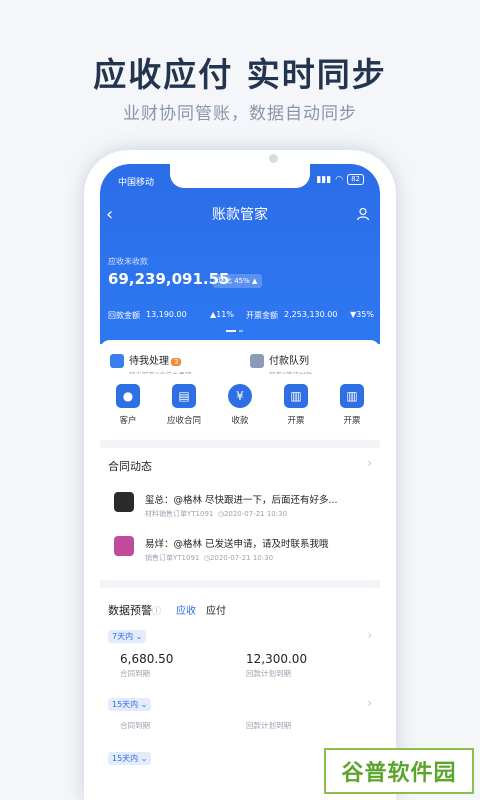 The height and width of the screenshot is (800, 480). What do you see at coordinates (136, 183) in the screenshot?
I see `carrier-label: 中国移动` at bounding box center [136, 183].